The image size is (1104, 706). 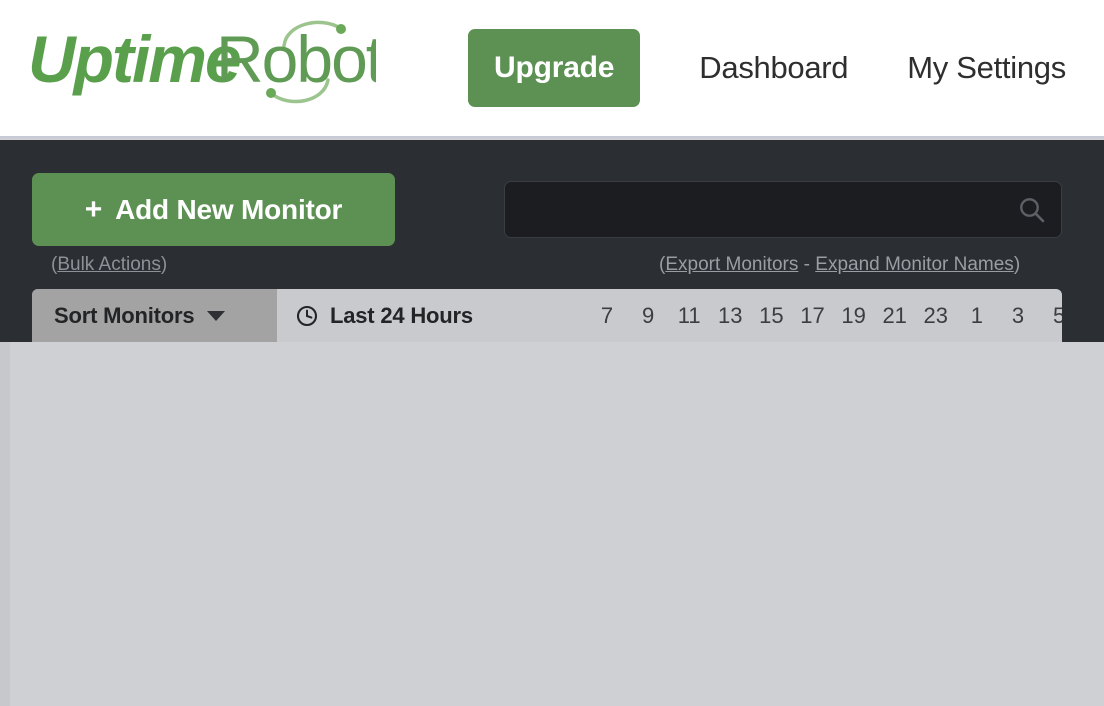 I want to click on hour-tick-17: 17, so click(x=812, y=315).